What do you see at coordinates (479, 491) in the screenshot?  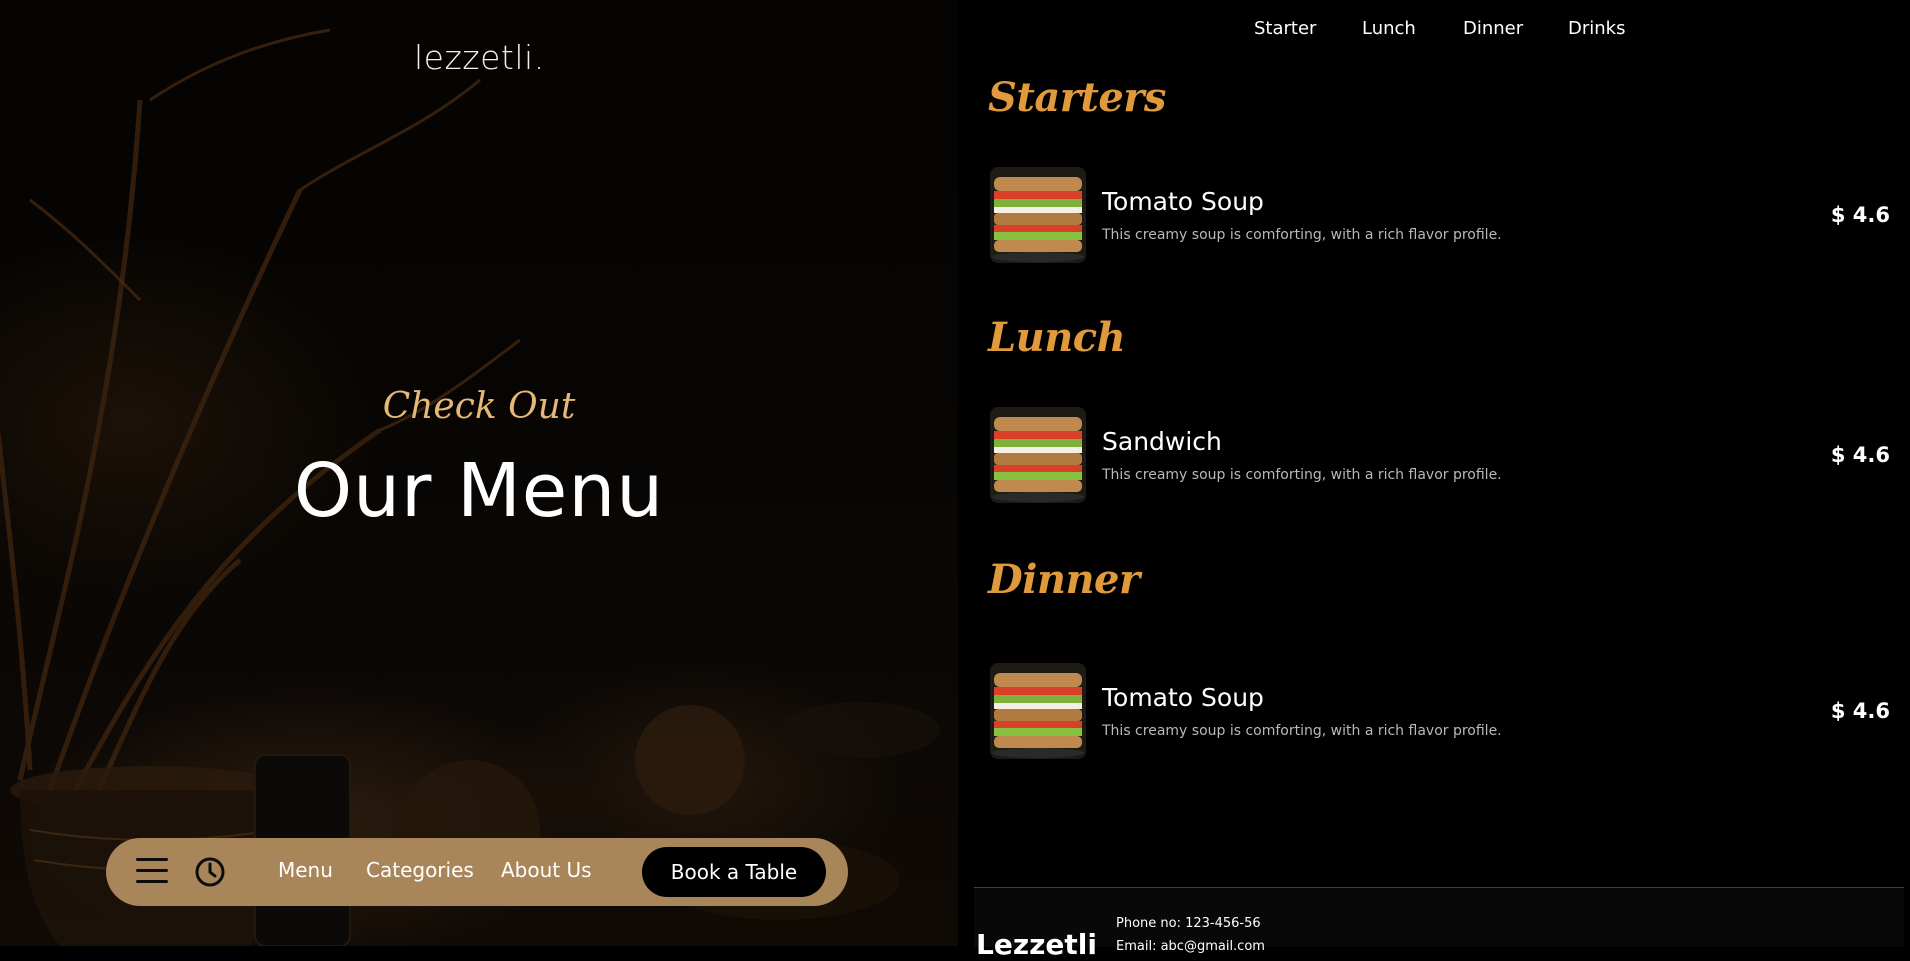 I see `hero-title: Our Menu` at bounding box center [479, 491].